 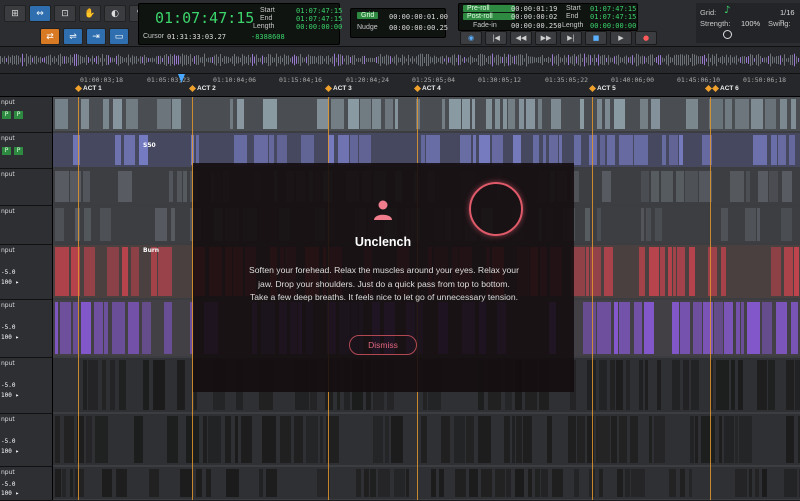 What do you see at coordinates (206, 88) in the screenshot?
I see `marker-label: ACT 2` at bounding box center [206, 88].